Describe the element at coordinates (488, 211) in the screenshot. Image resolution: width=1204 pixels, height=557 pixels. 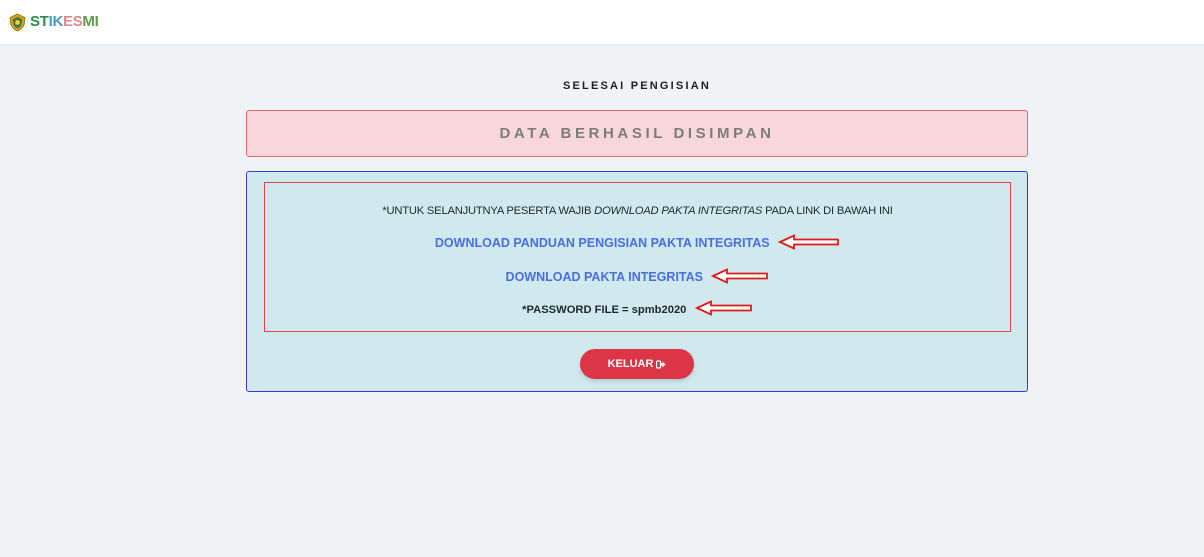
I see `instruction-prefix: *UNTUK SELANJUTNYA PESERTA WAJIB` at that location.